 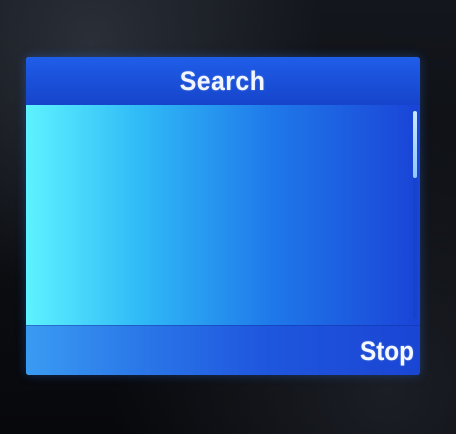 What do you see at coordinates (387, 351) in the screenshot?
I see `stop-softkey: Stop` at bounding box center [387, 351].